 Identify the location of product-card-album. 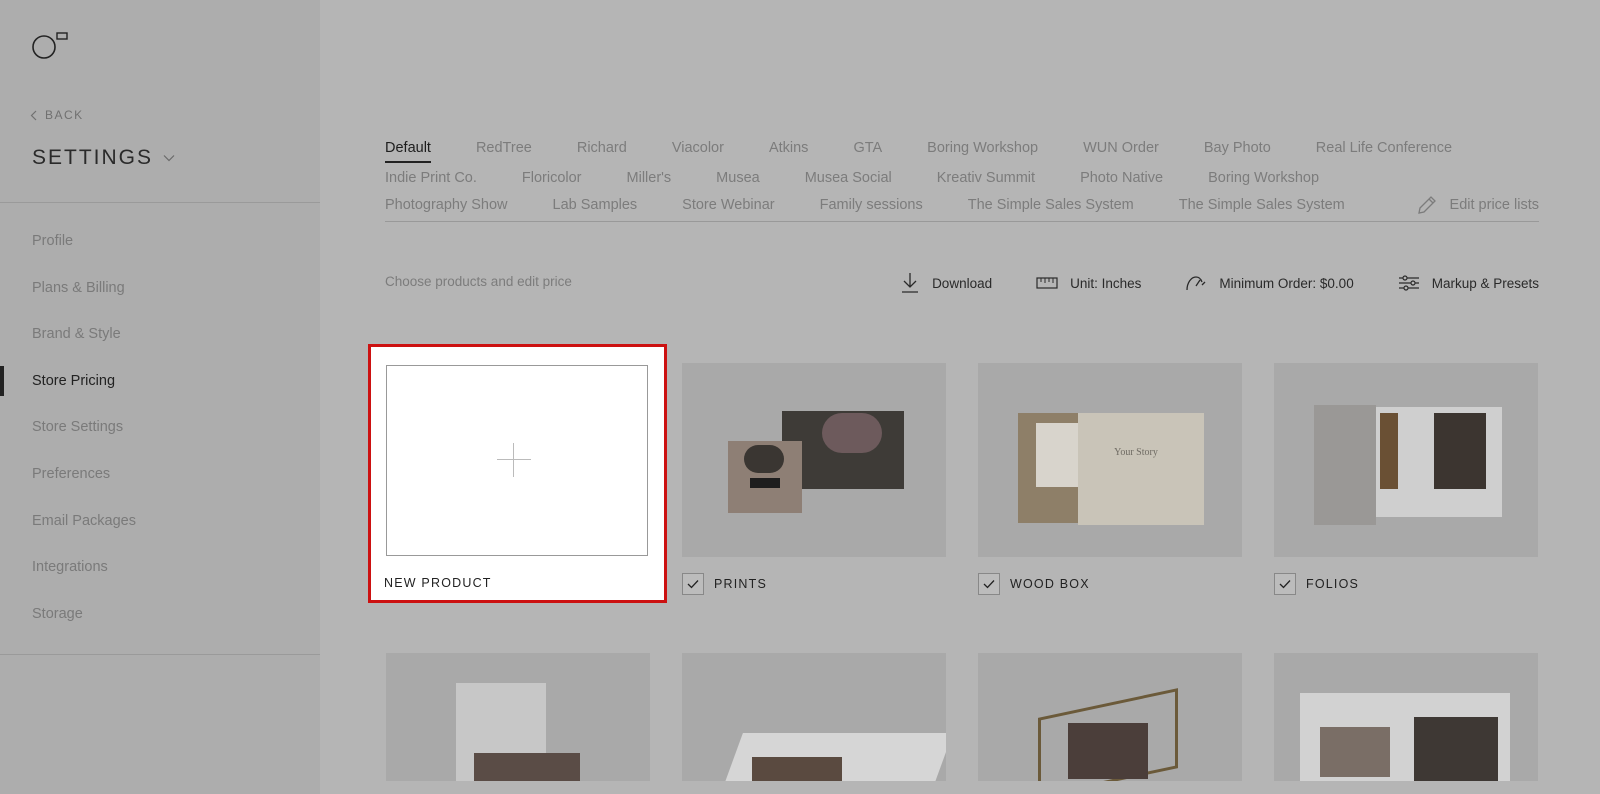
(814, 717).